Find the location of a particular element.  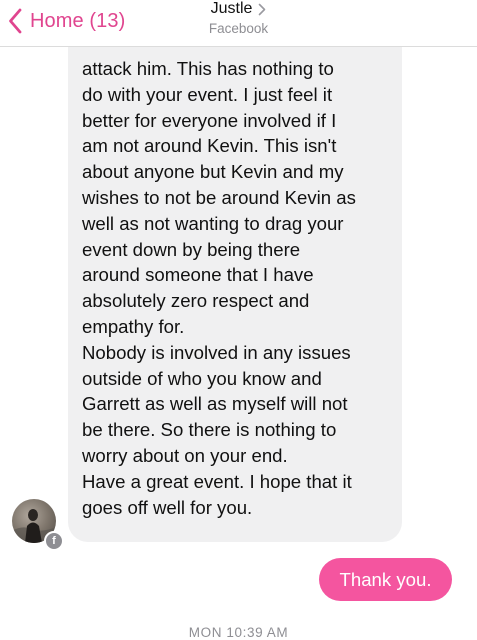

message-line: Have a great event. I hope that it is located at coordinates (217, 481).